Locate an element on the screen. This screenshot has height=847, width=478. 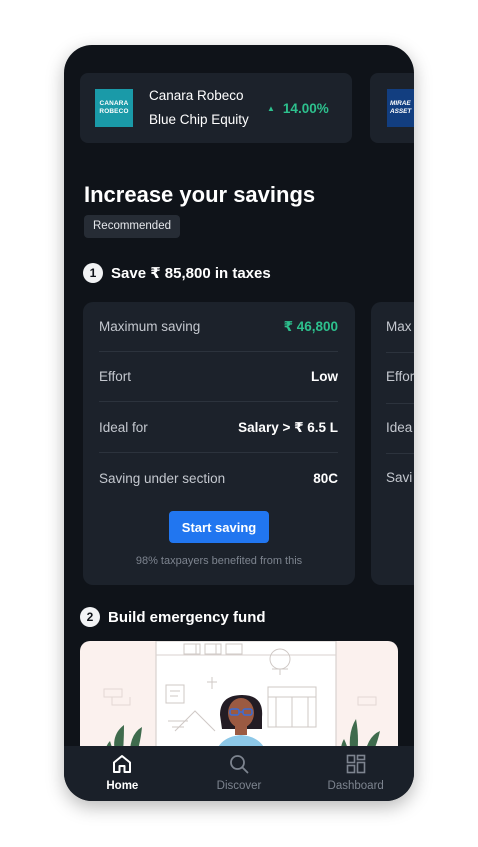
benefit-note: 98% taxpayers benefited from this is located at coordinates (219, 561).